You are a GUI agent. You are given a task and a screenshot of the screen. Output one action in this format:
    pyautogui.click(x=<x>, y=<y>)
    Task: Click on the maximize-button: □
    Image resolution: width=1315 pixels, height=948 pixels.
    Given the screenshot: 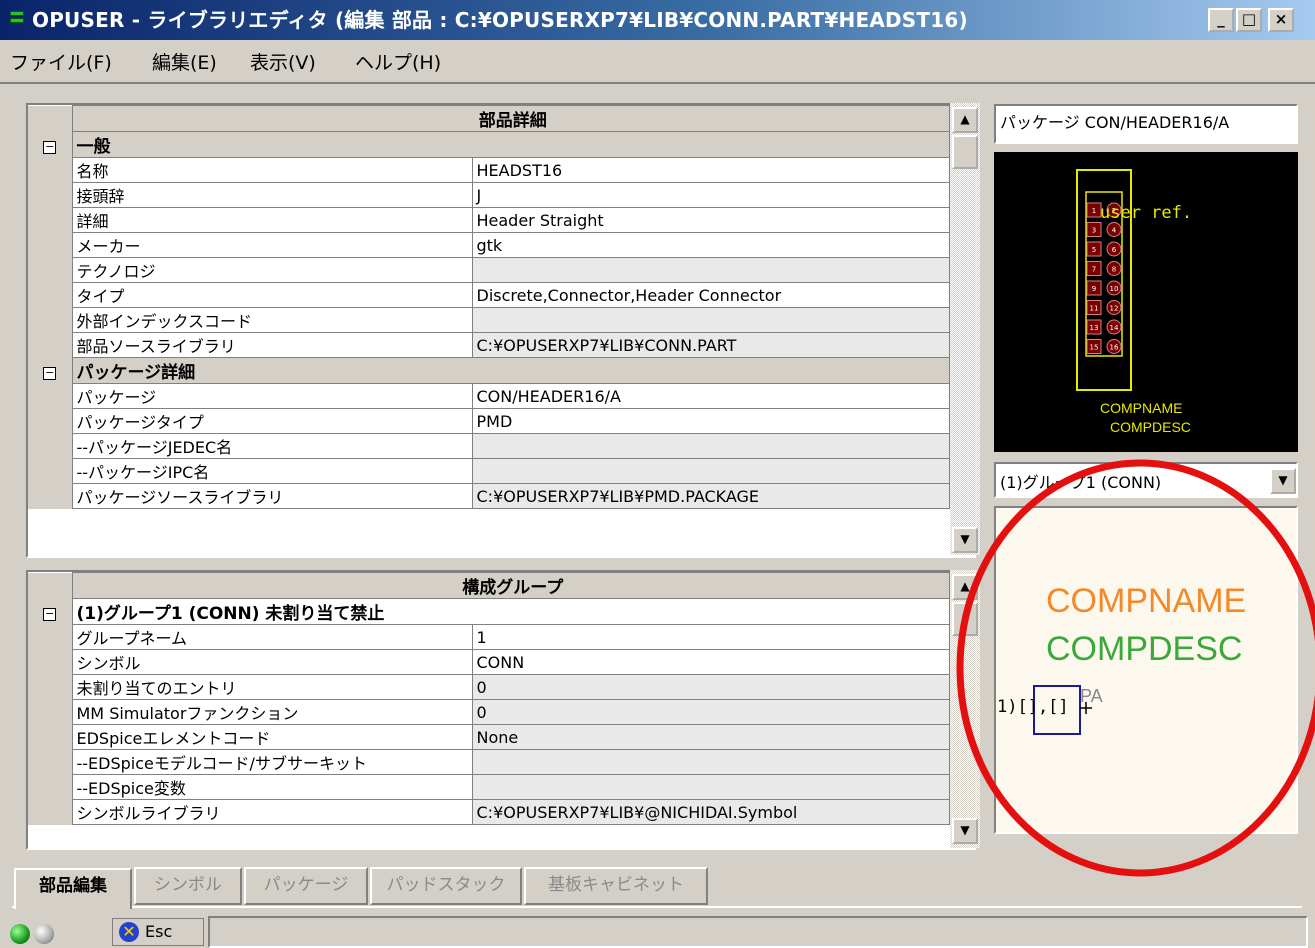 What is the action you would take?
    pyautogui.click(x=1249, y=20)
    